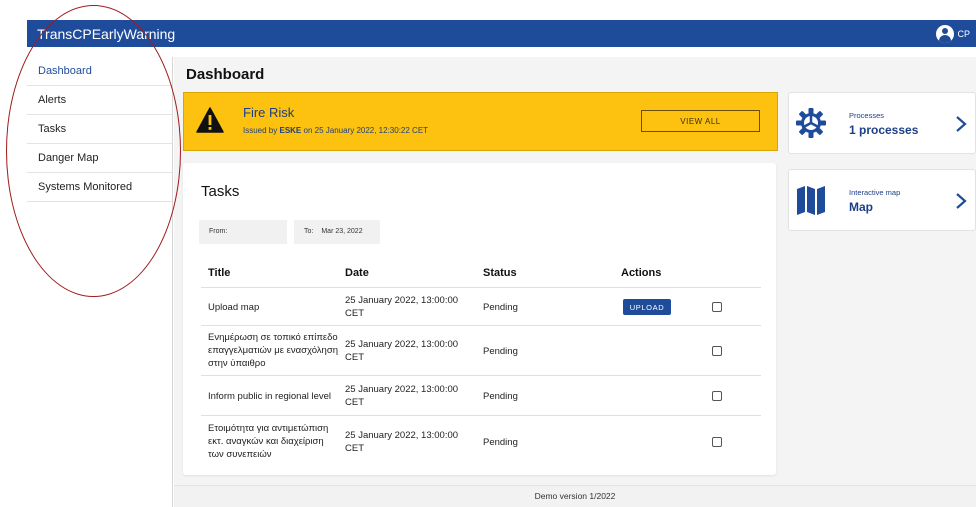 The height and width of the screenshot is (507, 976). Describe the element at coordinates (99, 187) in the screenshot. I see `sidebar-item-systems-monitored: Systems Monitored` at that location.